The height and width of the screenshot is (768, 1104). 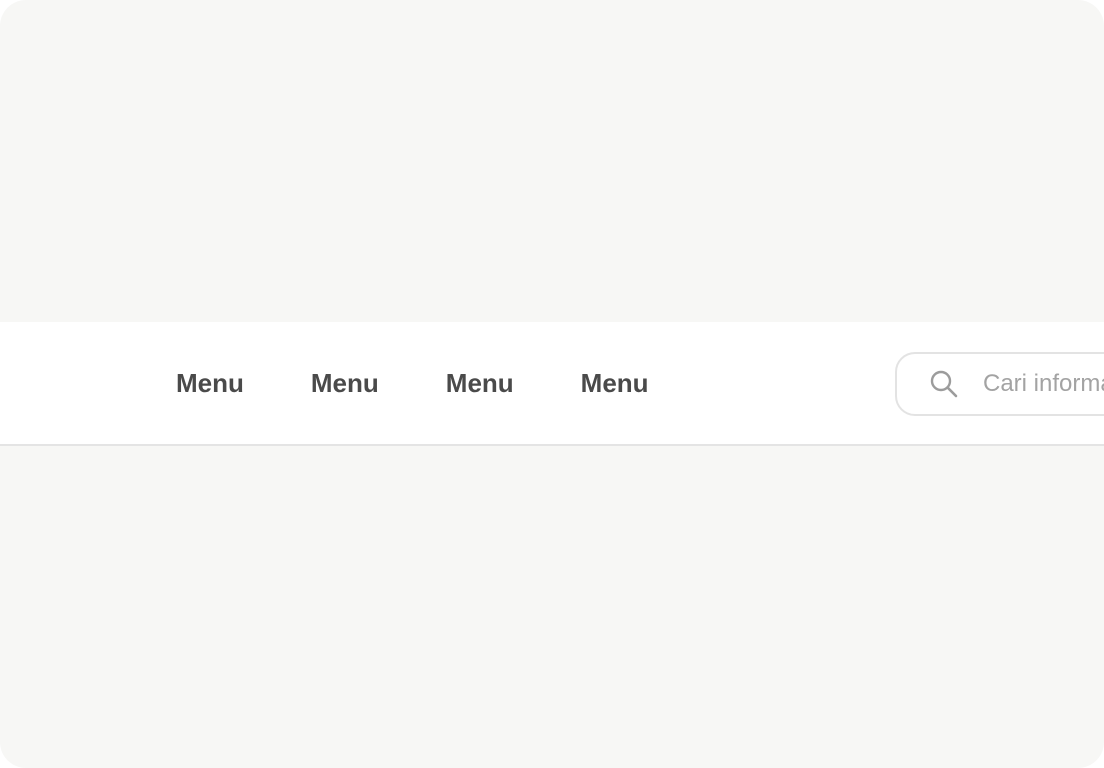 I want to click on search-input, so click(x=1043, y=384).